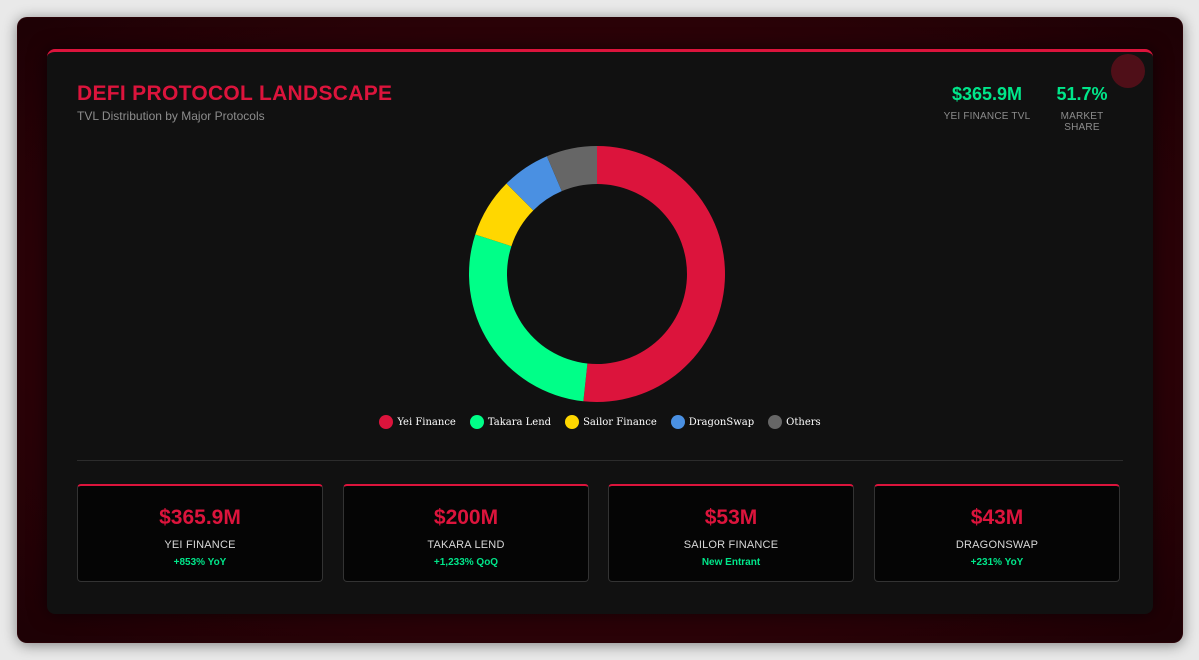  I want to click on slice-takara-lend, so click(528, 318).